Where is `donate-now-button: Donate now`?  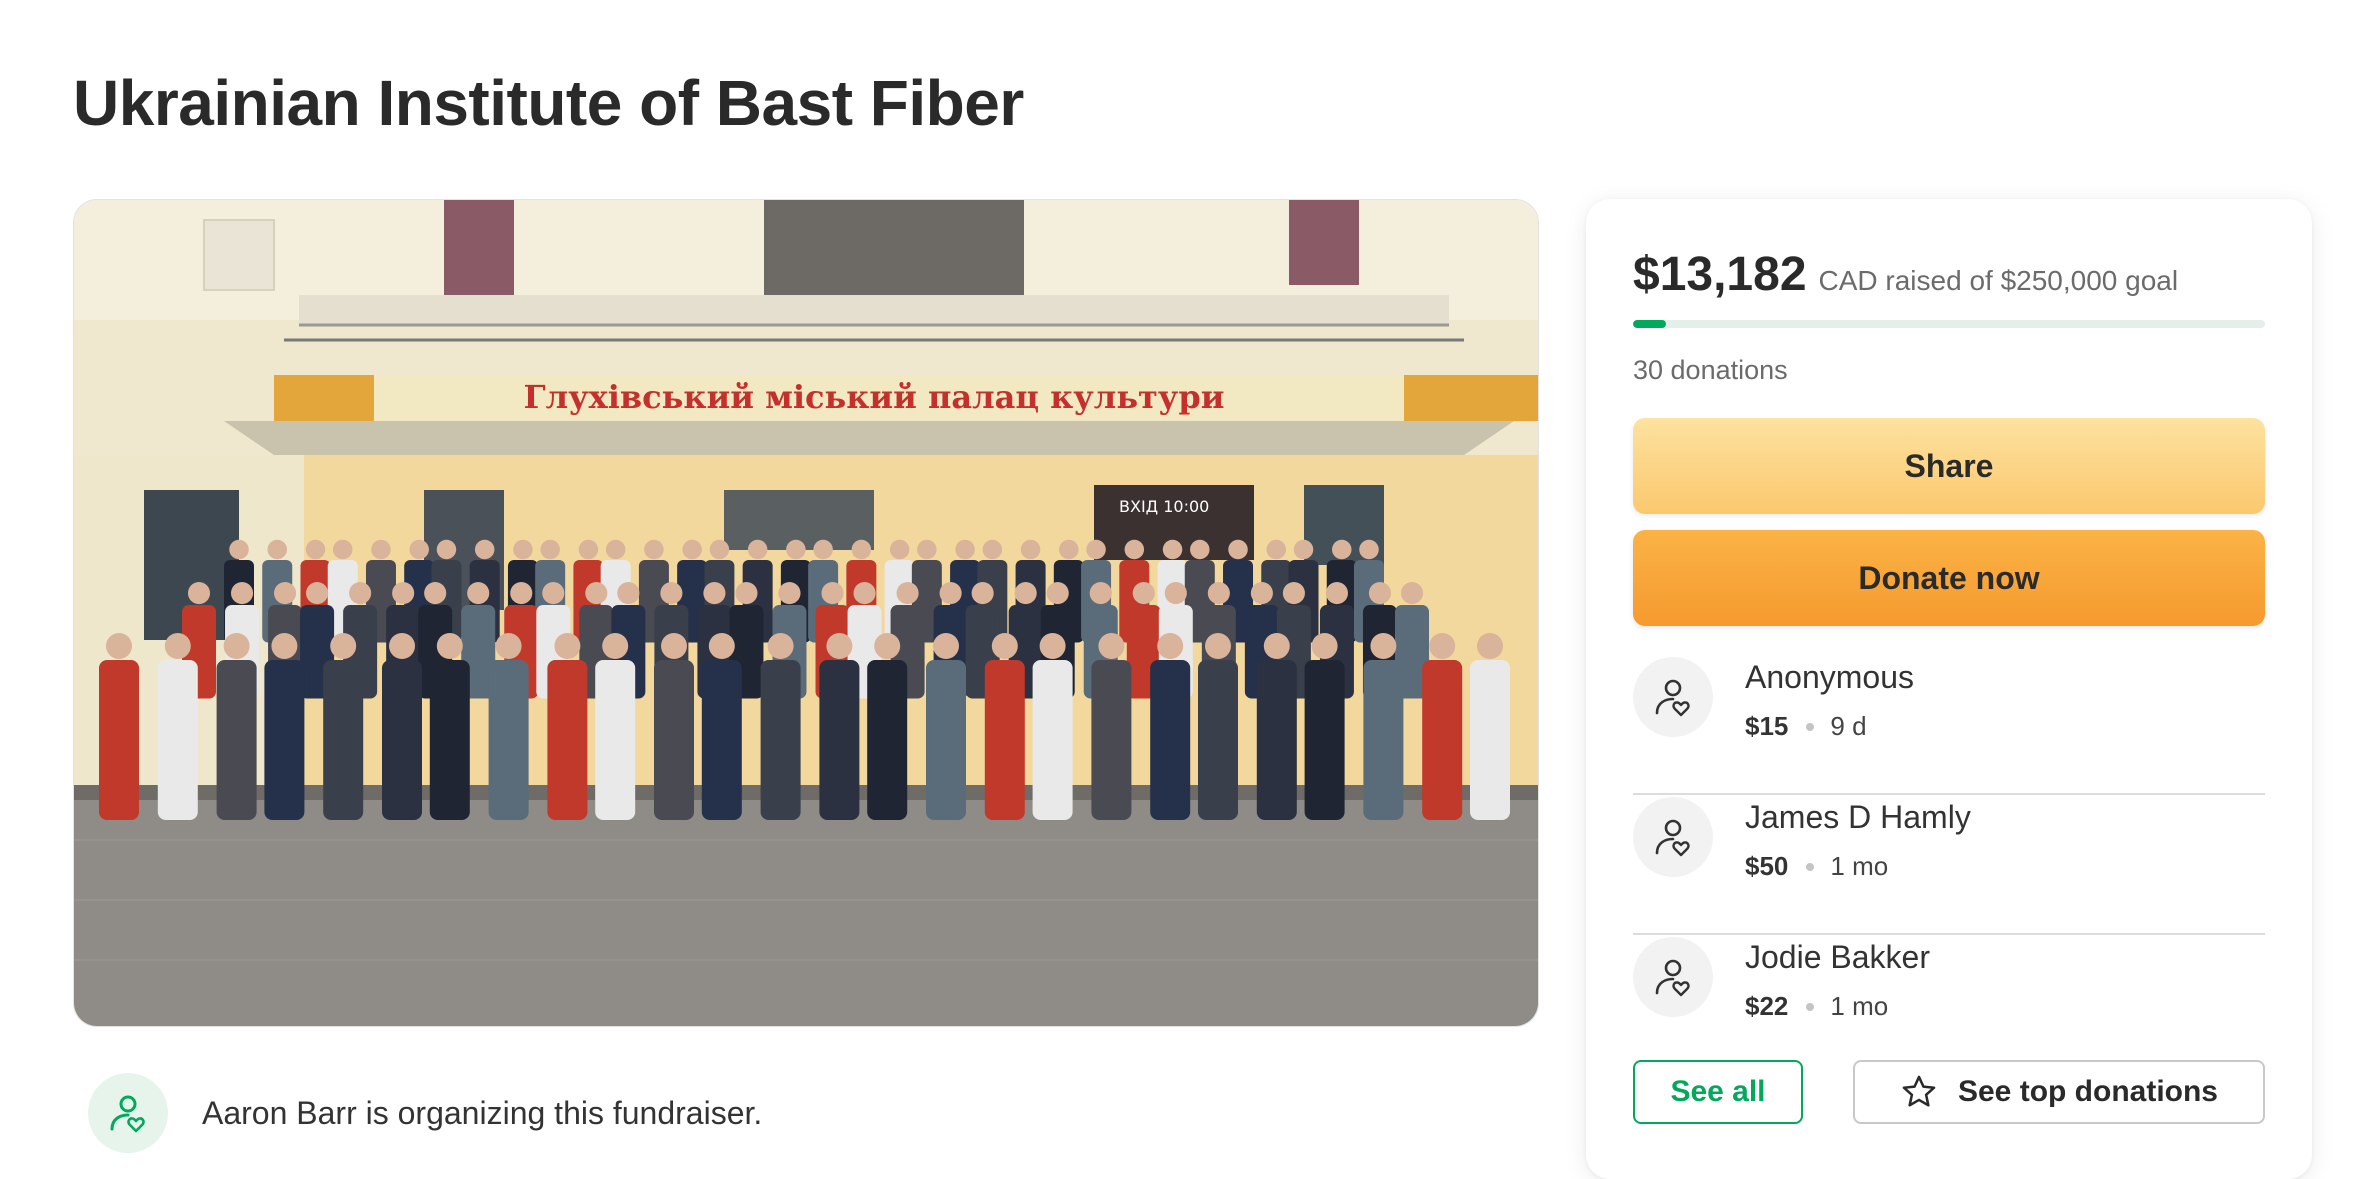 donate-now-button: Donate now is located at coordinates (1949, 578).